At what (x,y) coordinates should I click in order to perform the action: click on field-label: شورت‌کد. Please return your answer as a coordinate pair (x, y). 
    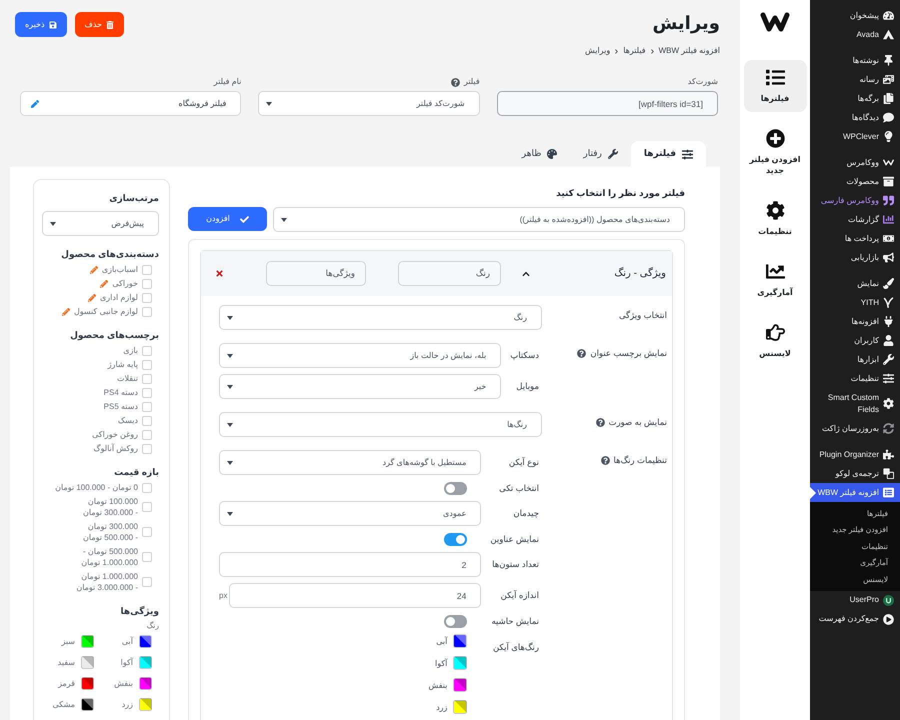
    Looking at the image, I should click on (703, 82).